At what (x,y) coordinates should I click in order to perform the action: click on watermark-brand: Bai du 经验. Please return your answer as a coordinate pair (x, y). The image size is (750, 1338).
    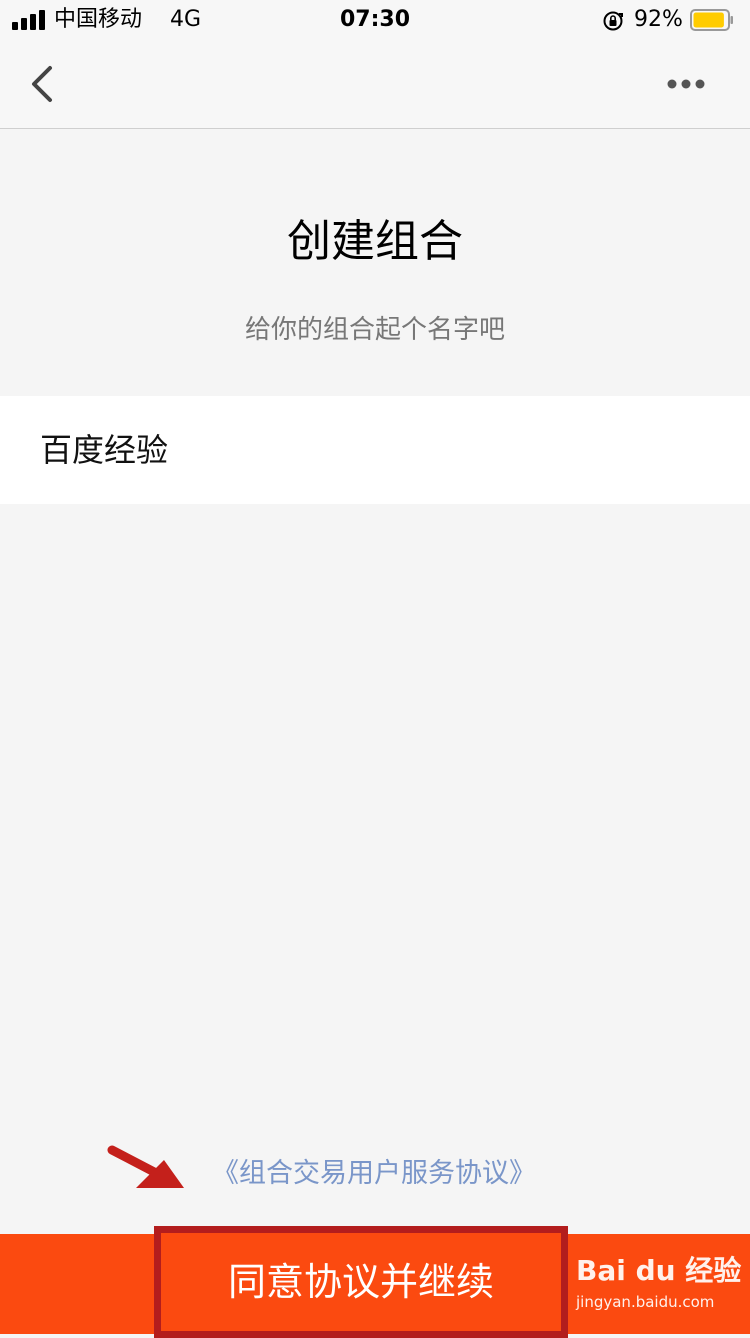
    Looking at the image, I should click on (659, 1270).